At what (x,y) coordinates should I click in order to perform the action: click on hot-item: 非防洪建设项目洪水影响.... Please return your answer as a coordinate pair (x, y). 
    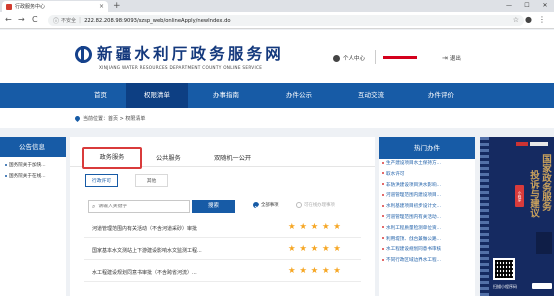
    Looking at the image, I should click on (427, 186).